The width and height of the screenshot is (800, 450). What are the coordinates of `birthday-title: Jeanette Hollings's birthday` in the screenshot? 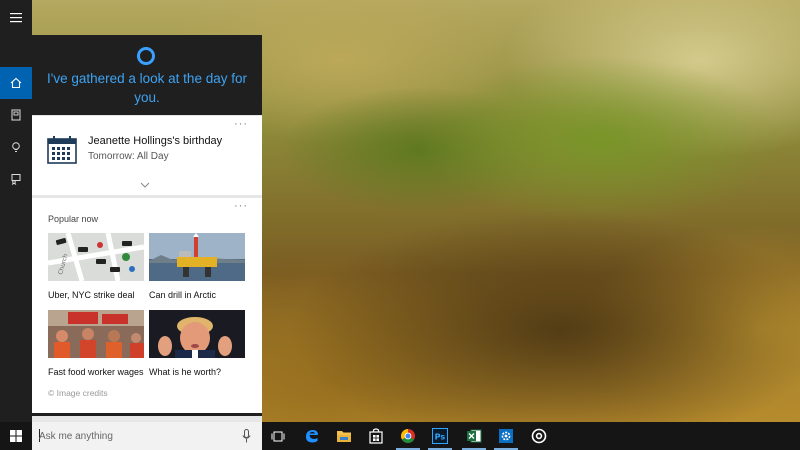 It's located at (155, 141).